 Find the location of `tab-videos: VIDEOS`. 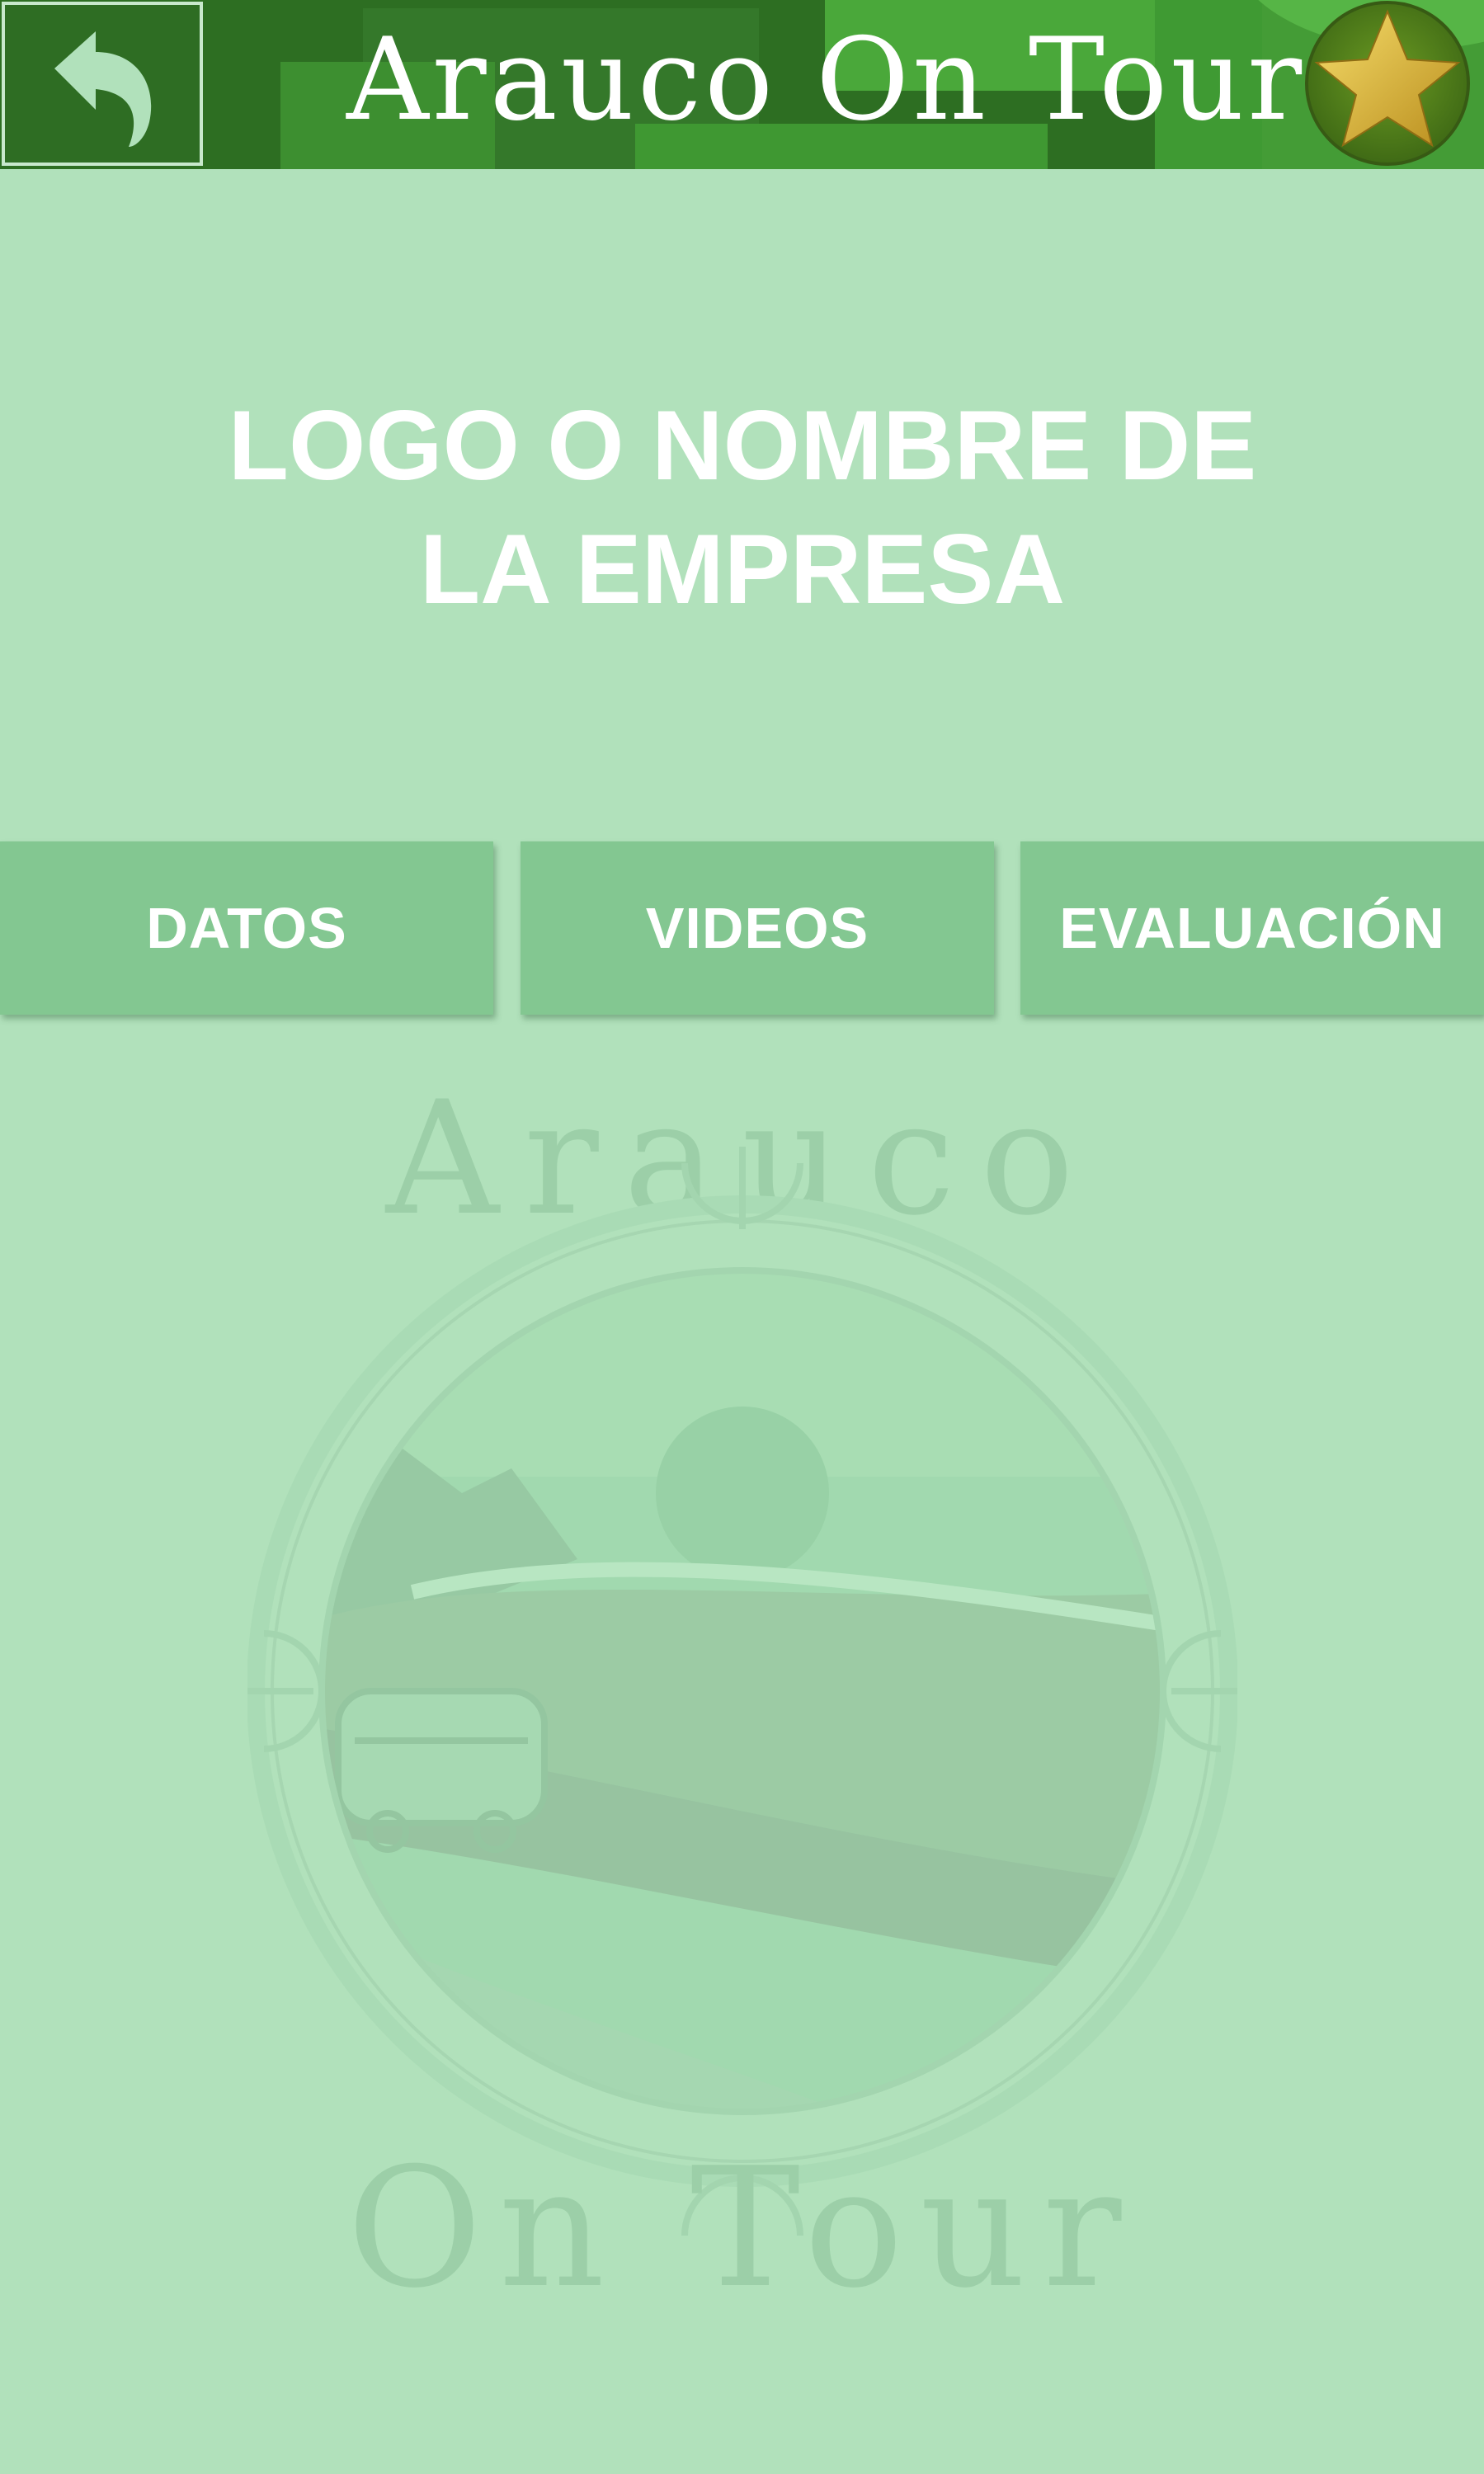

tab-videos: VIDEOS is located at coordinates (757, 928).